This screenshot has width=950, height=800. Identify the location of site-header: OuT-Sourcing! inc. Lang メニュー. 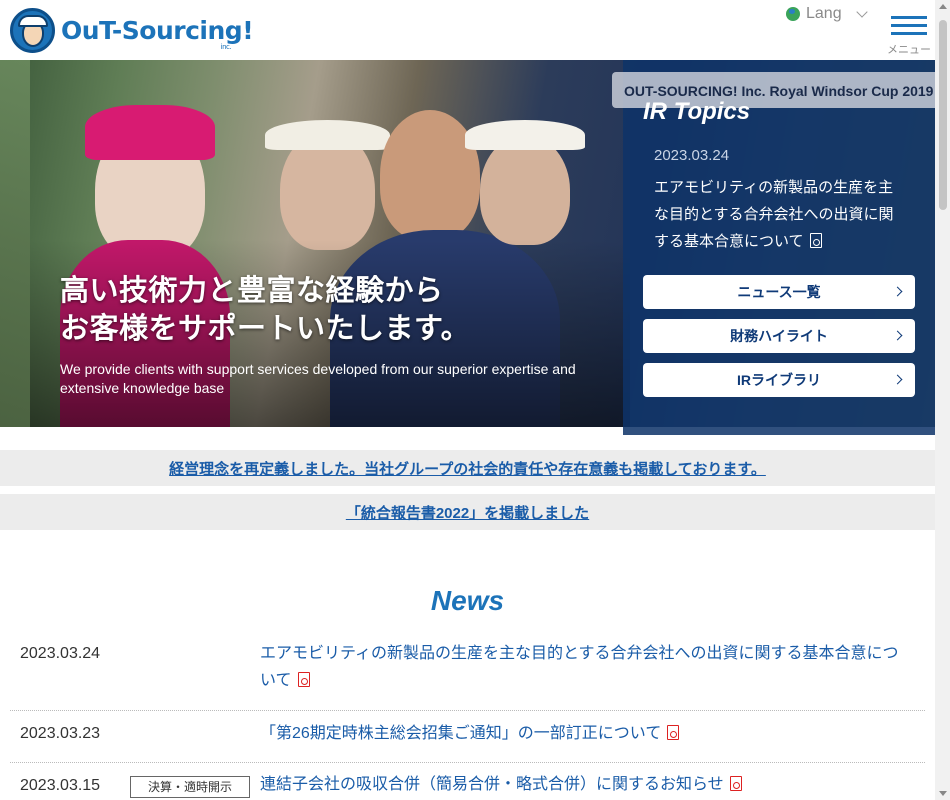
(467, 30).